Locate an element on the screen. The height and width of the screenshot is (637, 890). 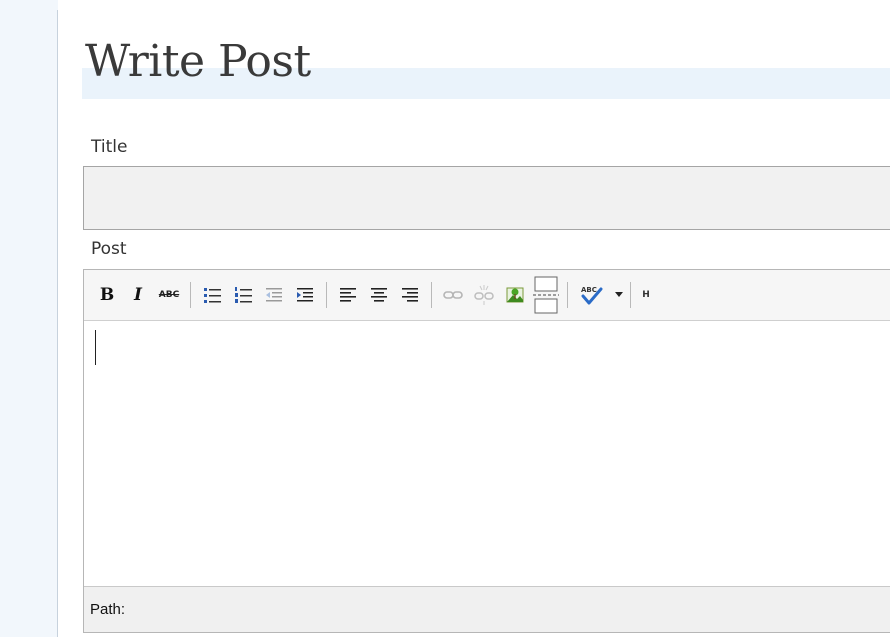
align-right-icon is located at coordinates (410, 295).